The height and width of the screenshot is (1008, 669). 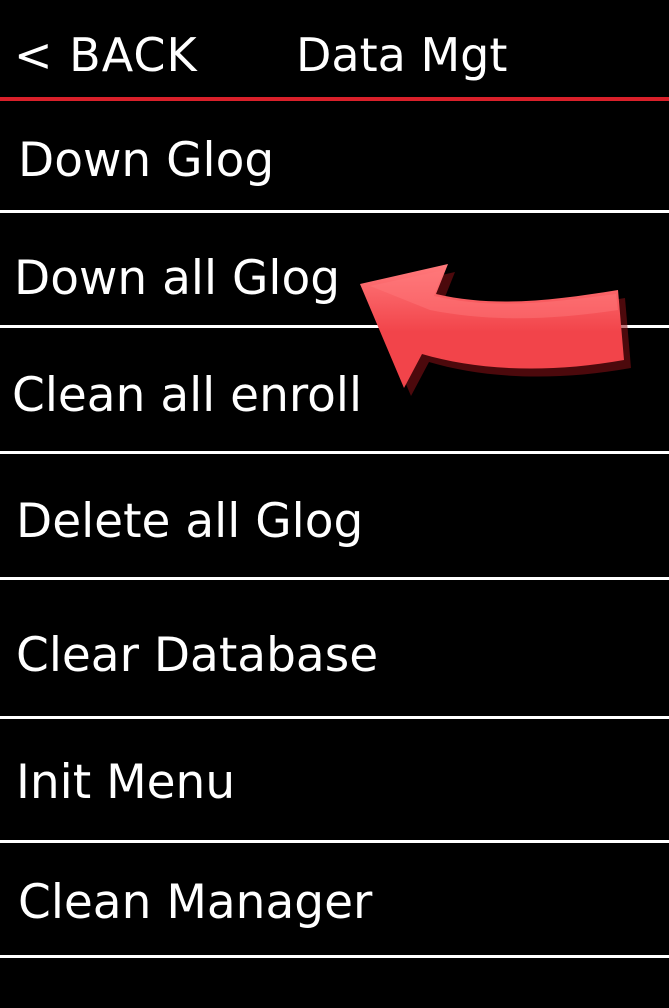 I want to click on menu-item-delete-all-glog: Delete all Glog, so click(x=334, y=515).